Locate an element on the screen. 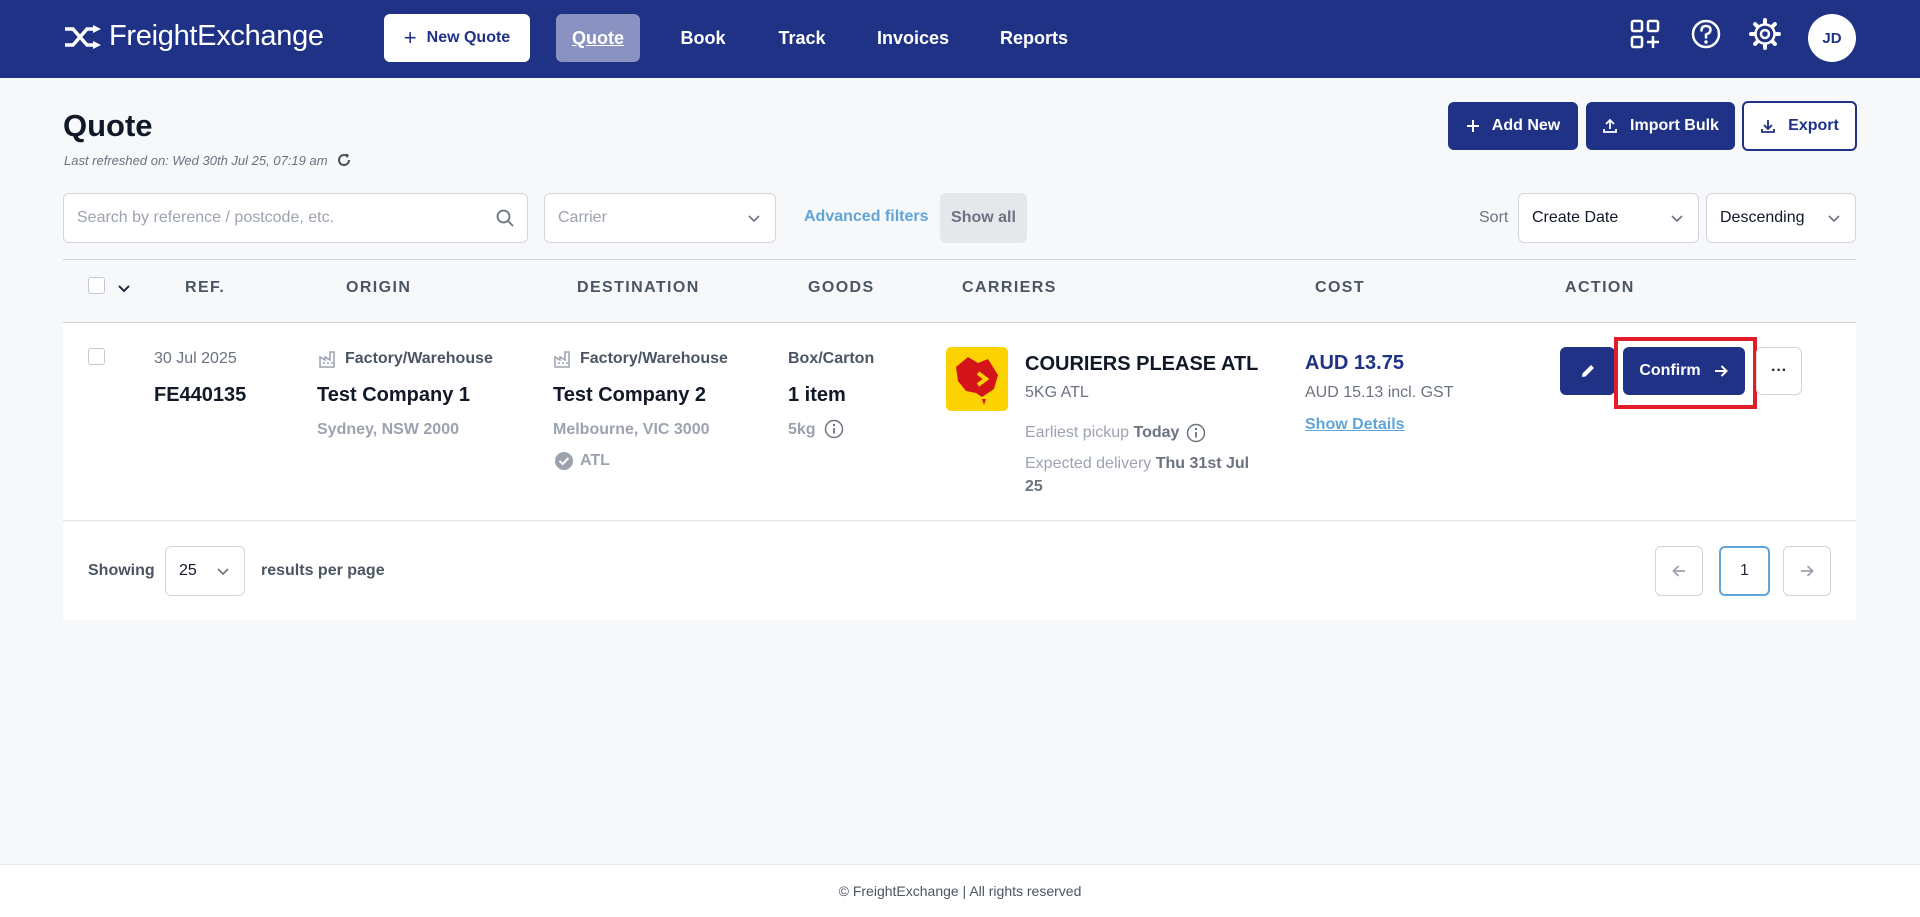 The height and width of the screenshot is (917, 1920). sort-field-value: Create Date is located at coordinates (1575, 217).